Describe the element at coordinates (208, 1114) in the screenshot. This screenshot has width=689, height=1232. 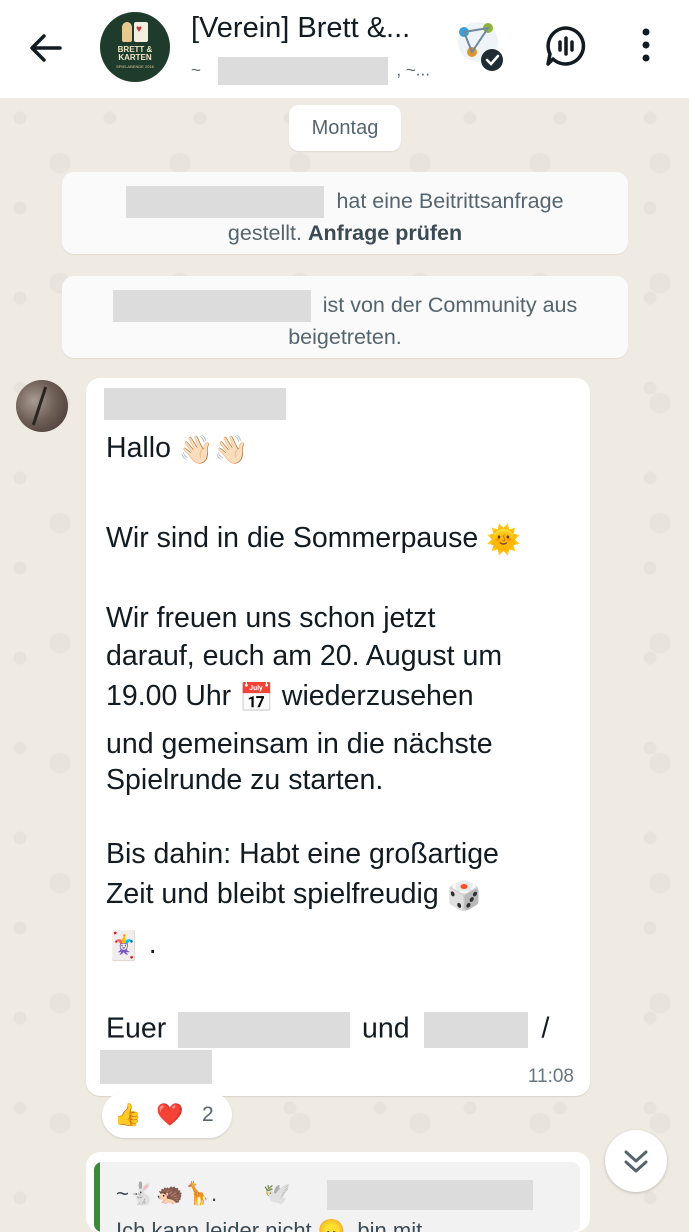
I see `reaction-count: 2` at that location.